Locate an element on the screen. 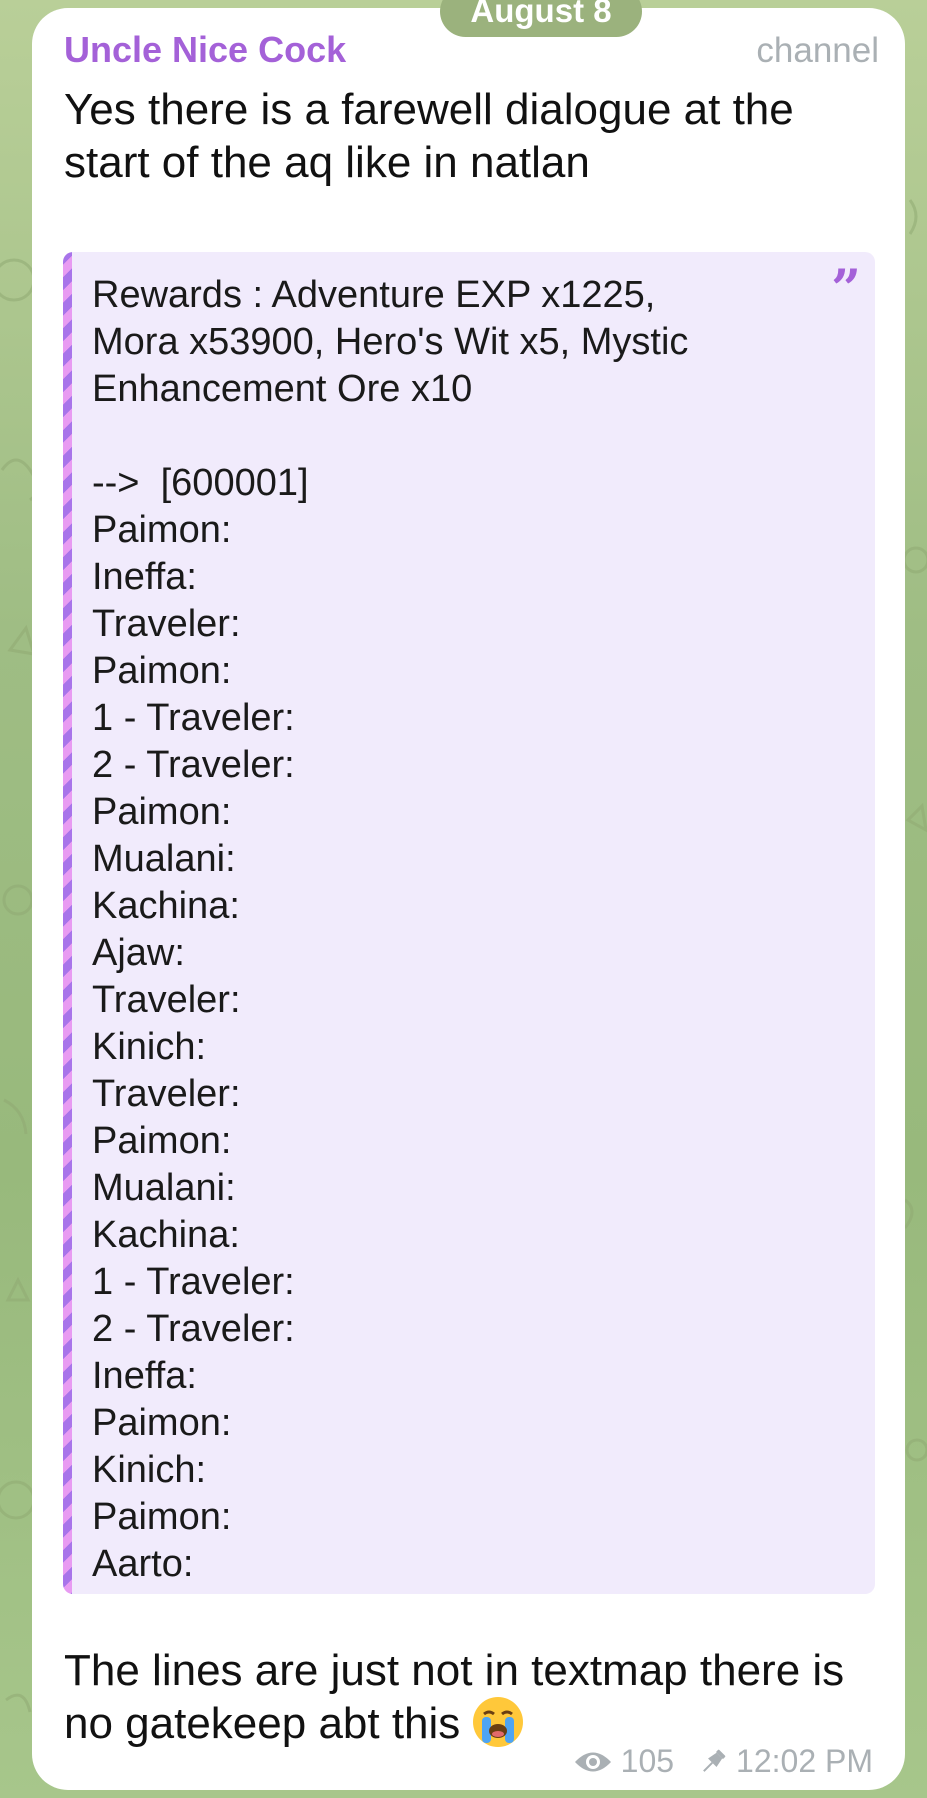 Image resolution: width=927 pixels, height=1798 pixels. quote-line is located at coordinates (462, 436).